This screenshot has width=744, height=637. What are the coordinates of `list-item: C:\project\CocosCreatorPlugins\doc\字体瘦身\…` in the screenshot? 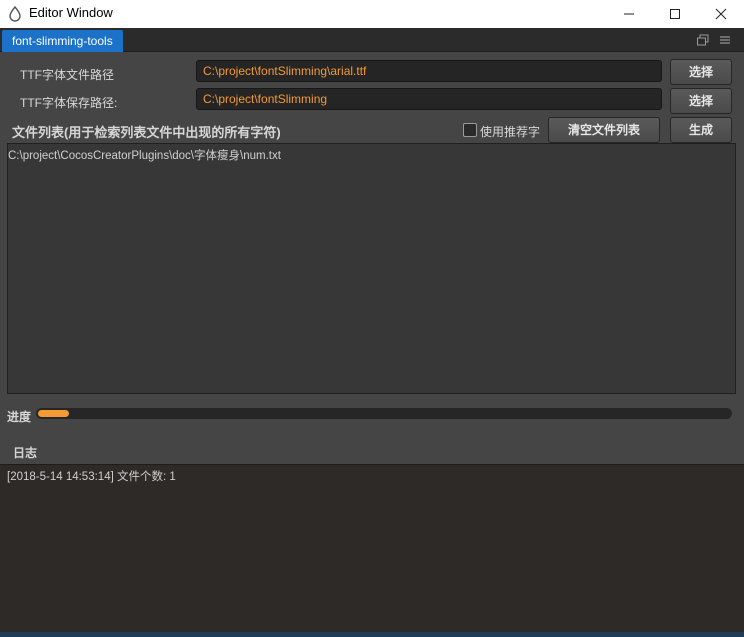 It's located at (144, 155).